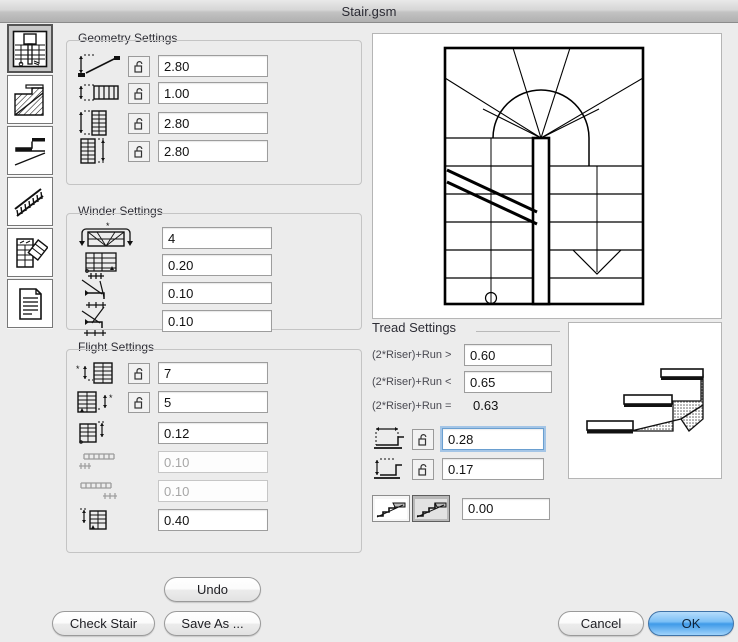 This screenshot has width=738, height=642. I want to click on tread-detail-preview, so click(645, 400).